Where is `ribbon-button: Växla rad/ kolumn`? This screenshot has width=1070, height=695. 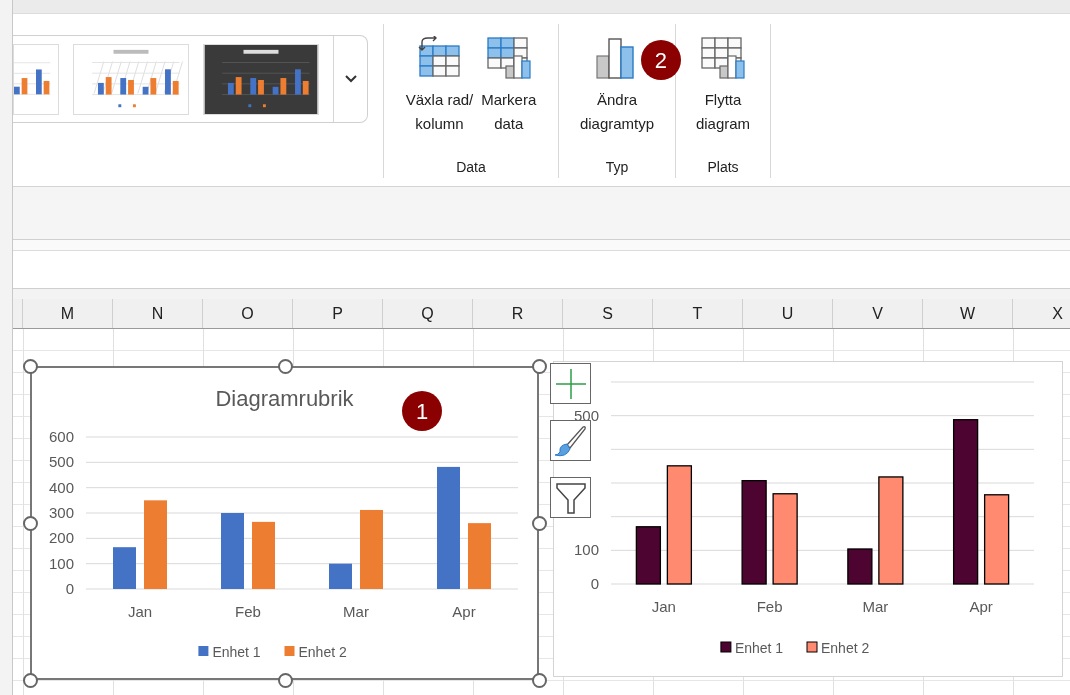 ribbon-button: Växla rad/ kolumn is located at coordinates (439, 86).